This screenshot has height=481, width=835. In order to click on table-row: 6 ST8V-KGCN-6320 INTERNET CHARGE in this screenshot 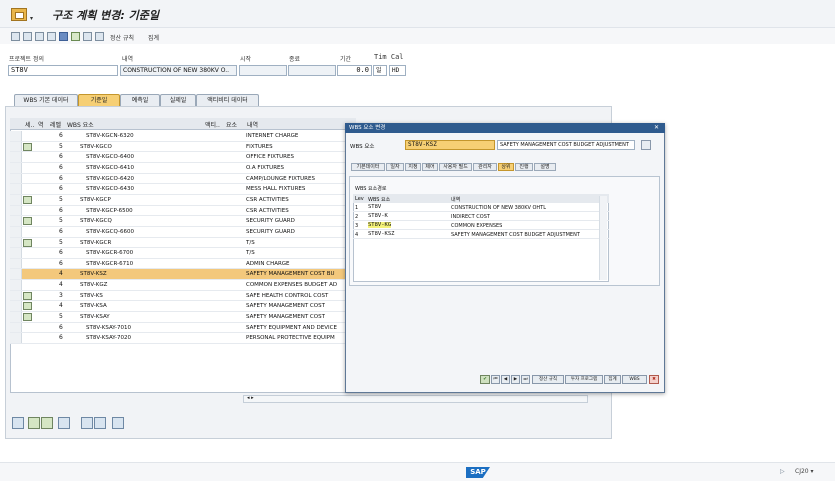, I will do `click(183, 136)`.